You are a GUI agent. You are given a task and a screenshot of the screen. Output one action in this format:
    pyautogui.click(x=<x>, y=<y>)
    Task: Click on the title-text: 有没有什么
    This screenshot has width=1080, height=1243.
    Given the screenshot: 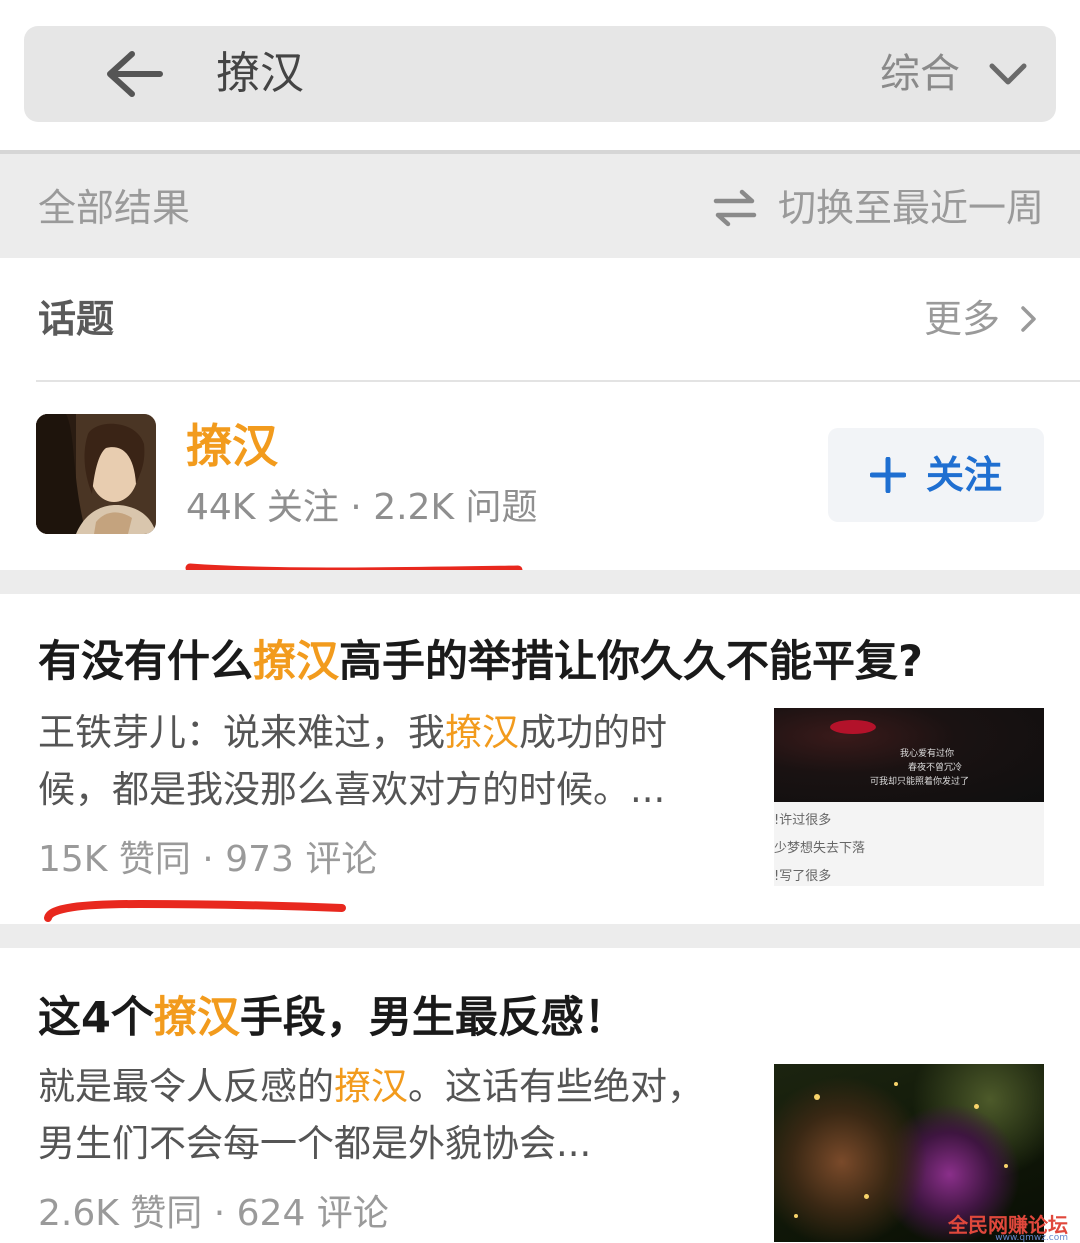 What is the action you would take?
    pyautogui.click(x=145, y=662)
    